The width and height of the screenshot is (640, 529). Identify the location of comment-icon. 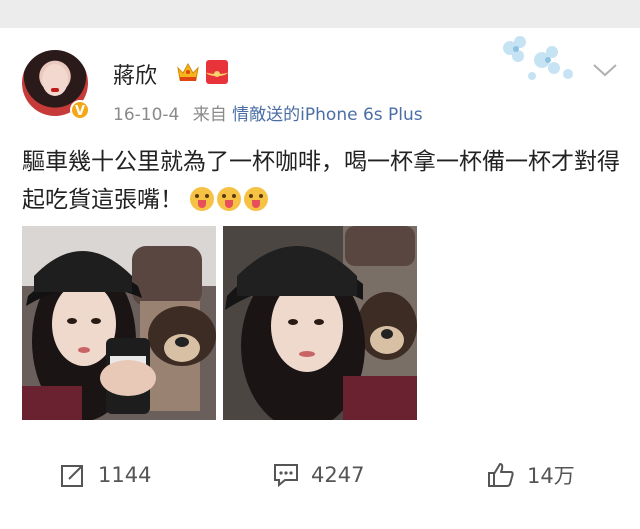
(286, 476).